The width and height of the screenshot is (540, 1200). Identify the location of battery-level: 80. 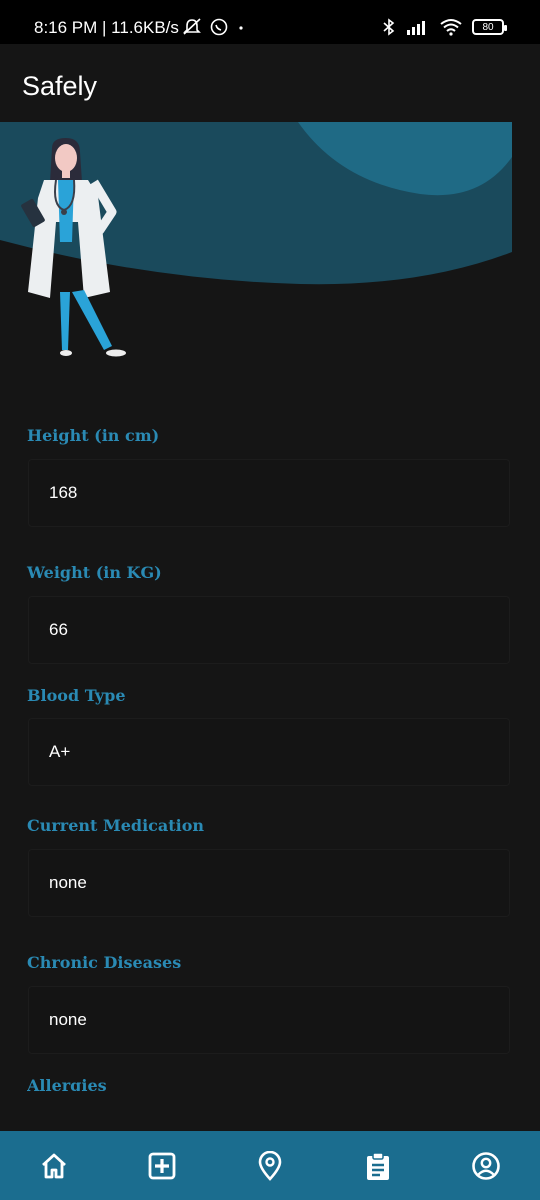
(488, 27).